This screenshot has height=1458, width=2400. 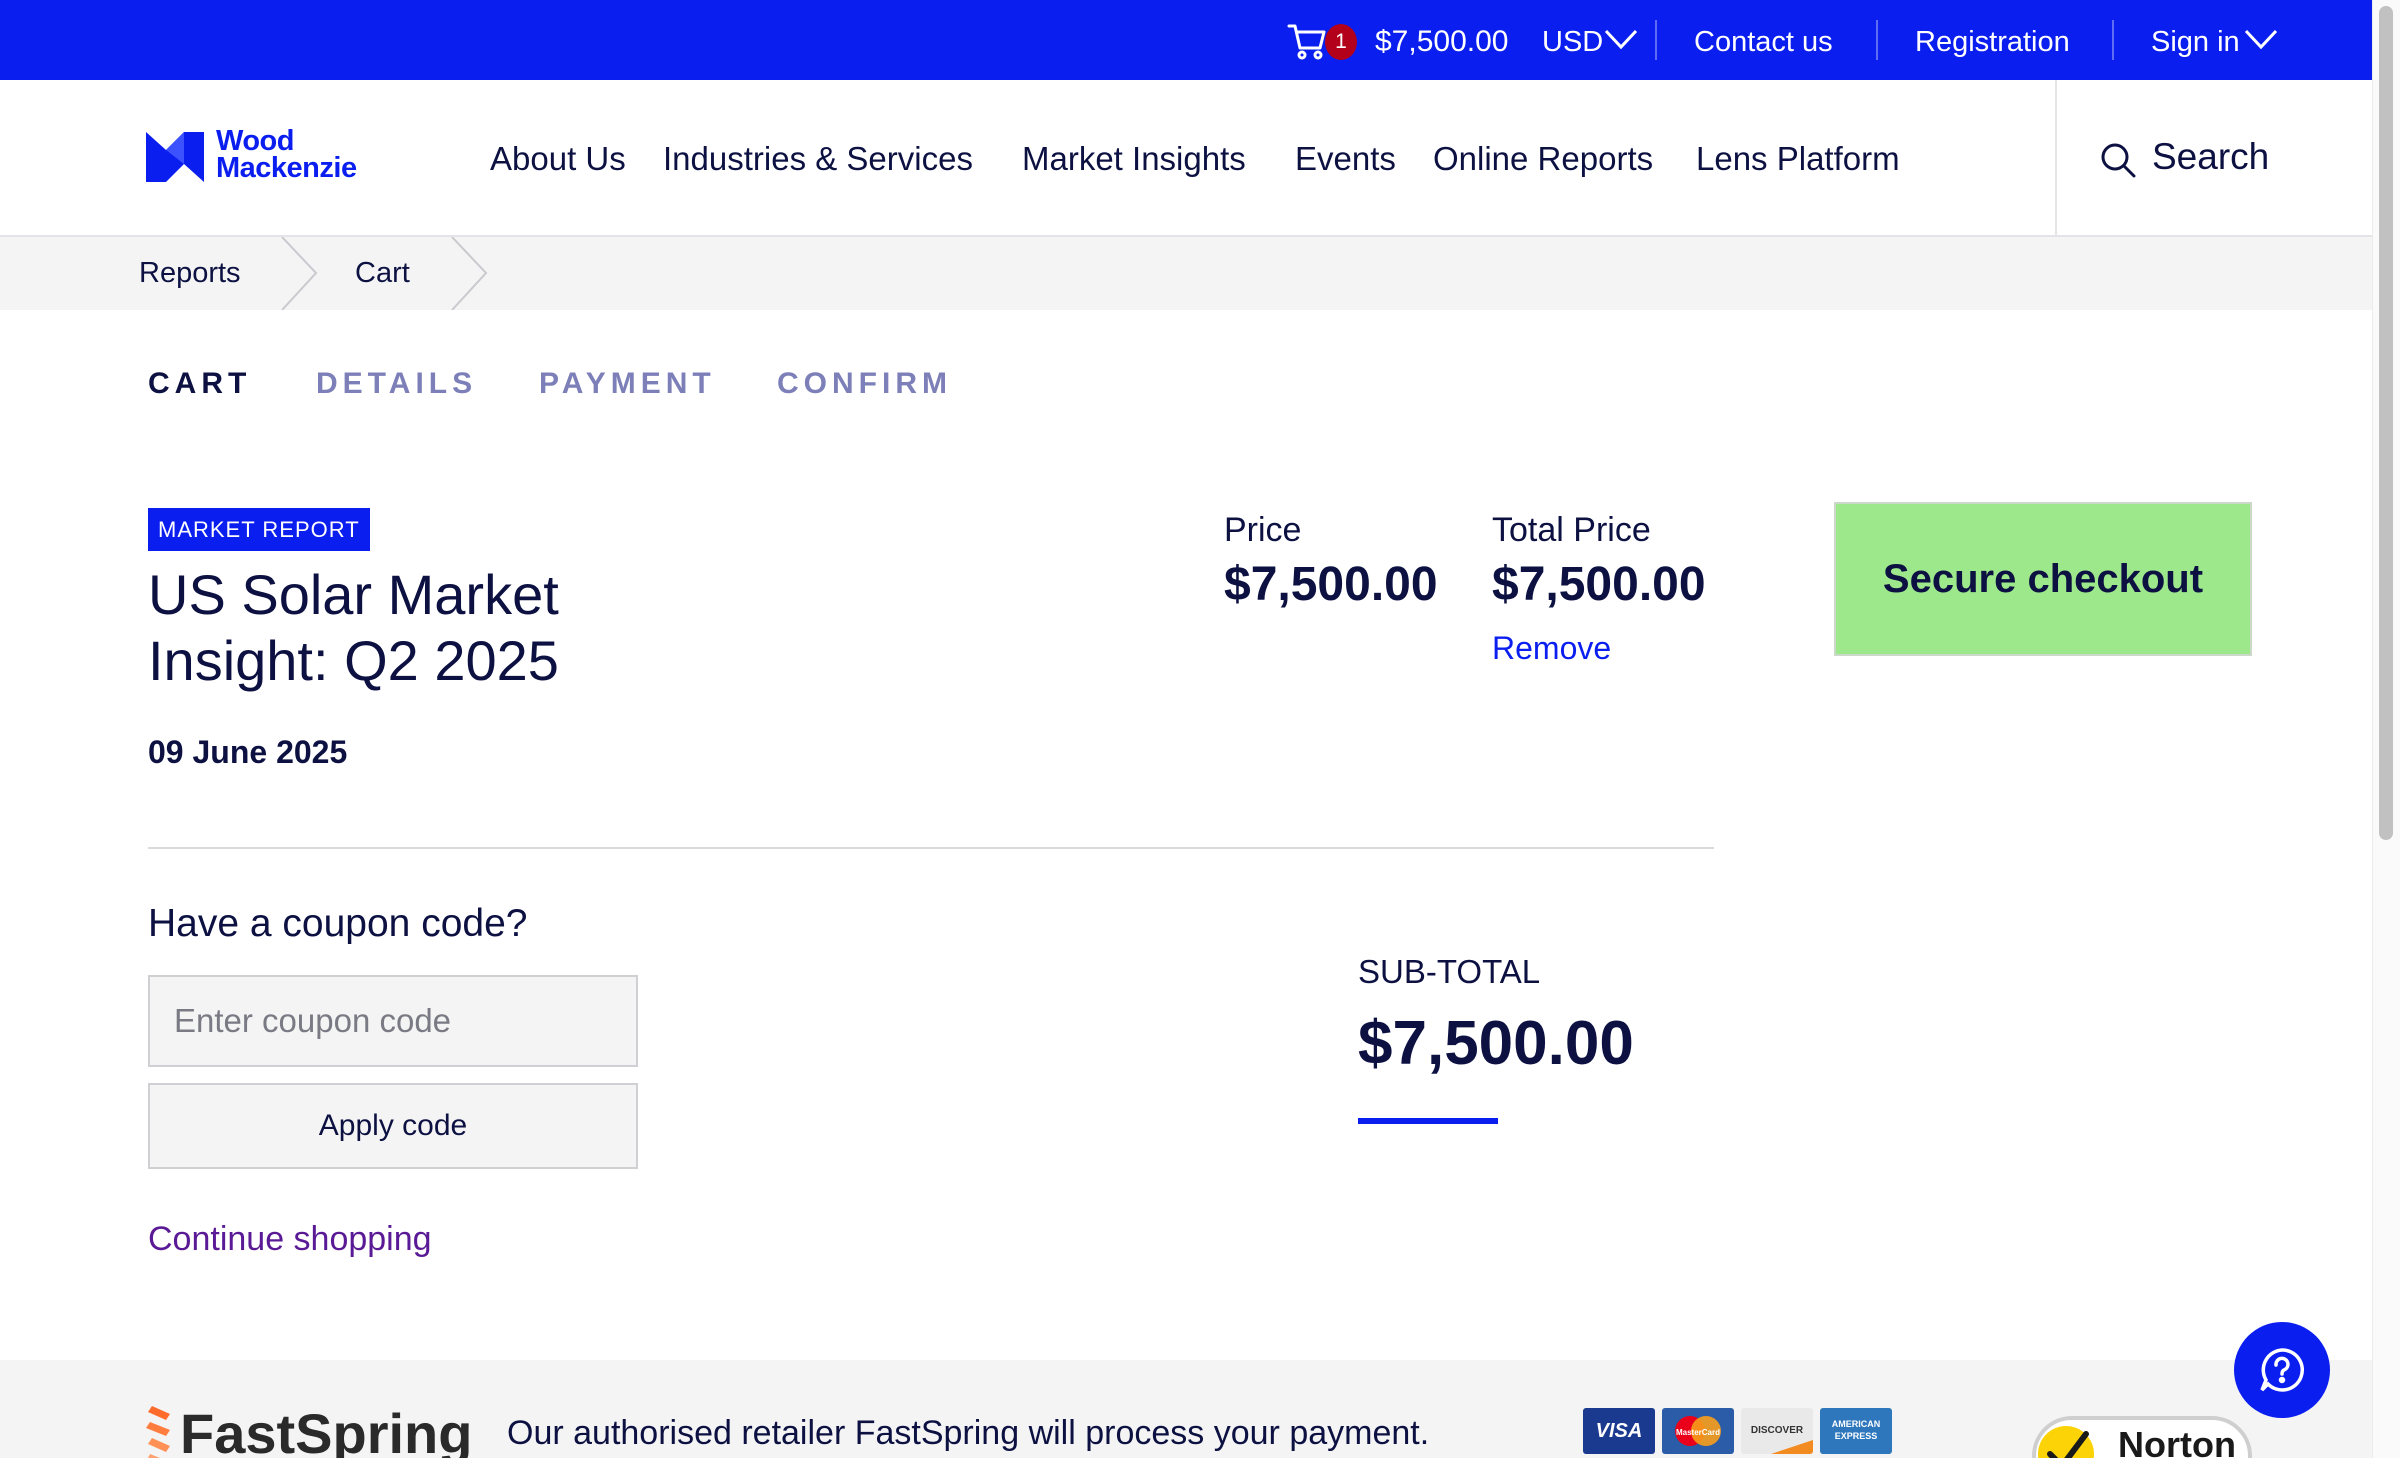 I want to click on product-type-badge: MARKET REPORT, so click(x=259, y=529).